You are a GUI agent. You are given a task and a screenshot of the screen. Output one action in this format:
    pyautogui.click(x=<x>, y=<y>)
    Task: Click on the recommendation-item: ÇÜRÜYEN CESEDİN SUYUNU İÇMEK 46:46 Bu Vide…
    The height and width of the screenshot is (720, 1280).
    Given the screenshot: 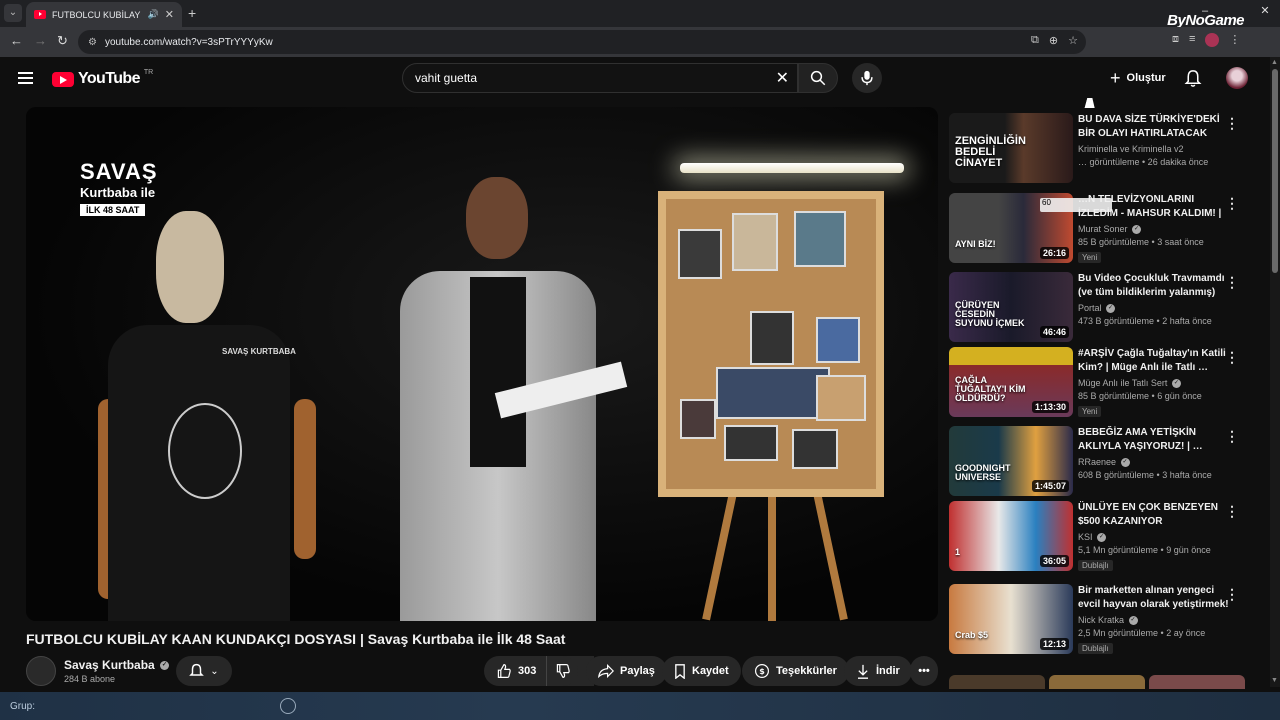 What is the action you would take?
    pyautogui.click(x=1104, y=307)
    